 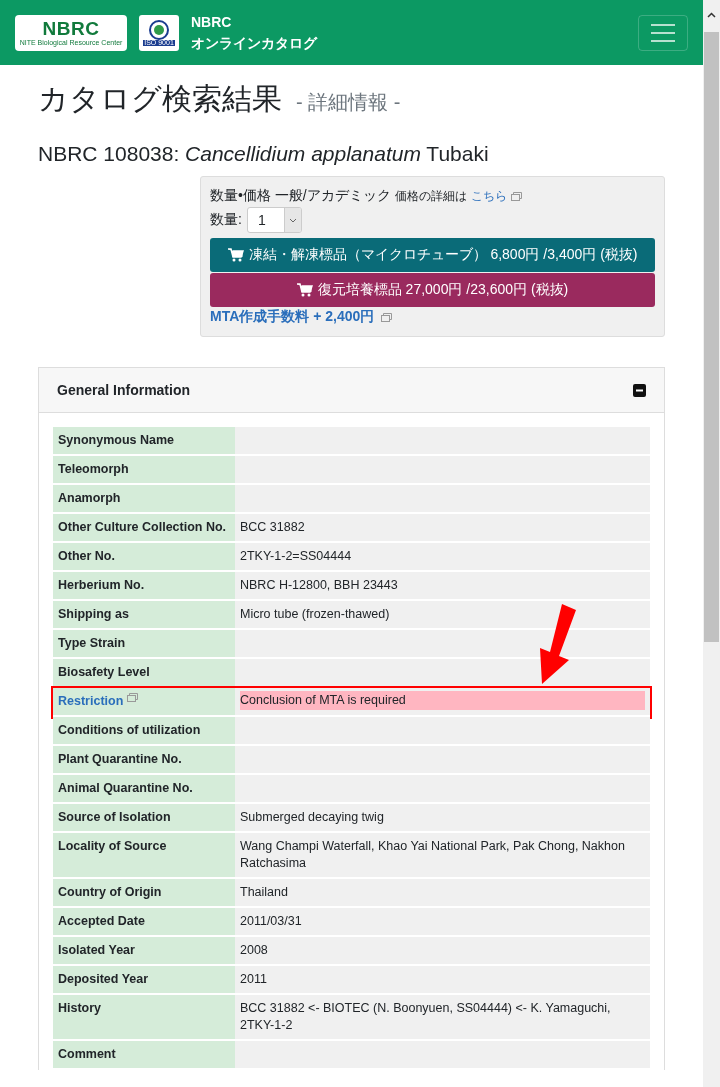 I want to click on field-value: BCC 31882 <- BIOTEC (N. Boonyuen, SS04444) <- K. Yamaguchi, 2TKY-1-2, so click(x=425, y=1016).